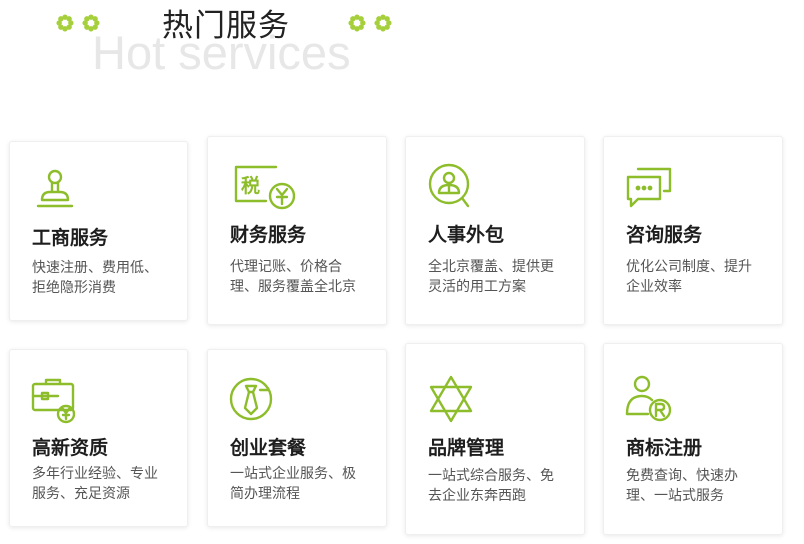  What do you see at coordinates (250, 185) in the screenshot?
I see `svg-text: 税` at bounding box center [250, 185].